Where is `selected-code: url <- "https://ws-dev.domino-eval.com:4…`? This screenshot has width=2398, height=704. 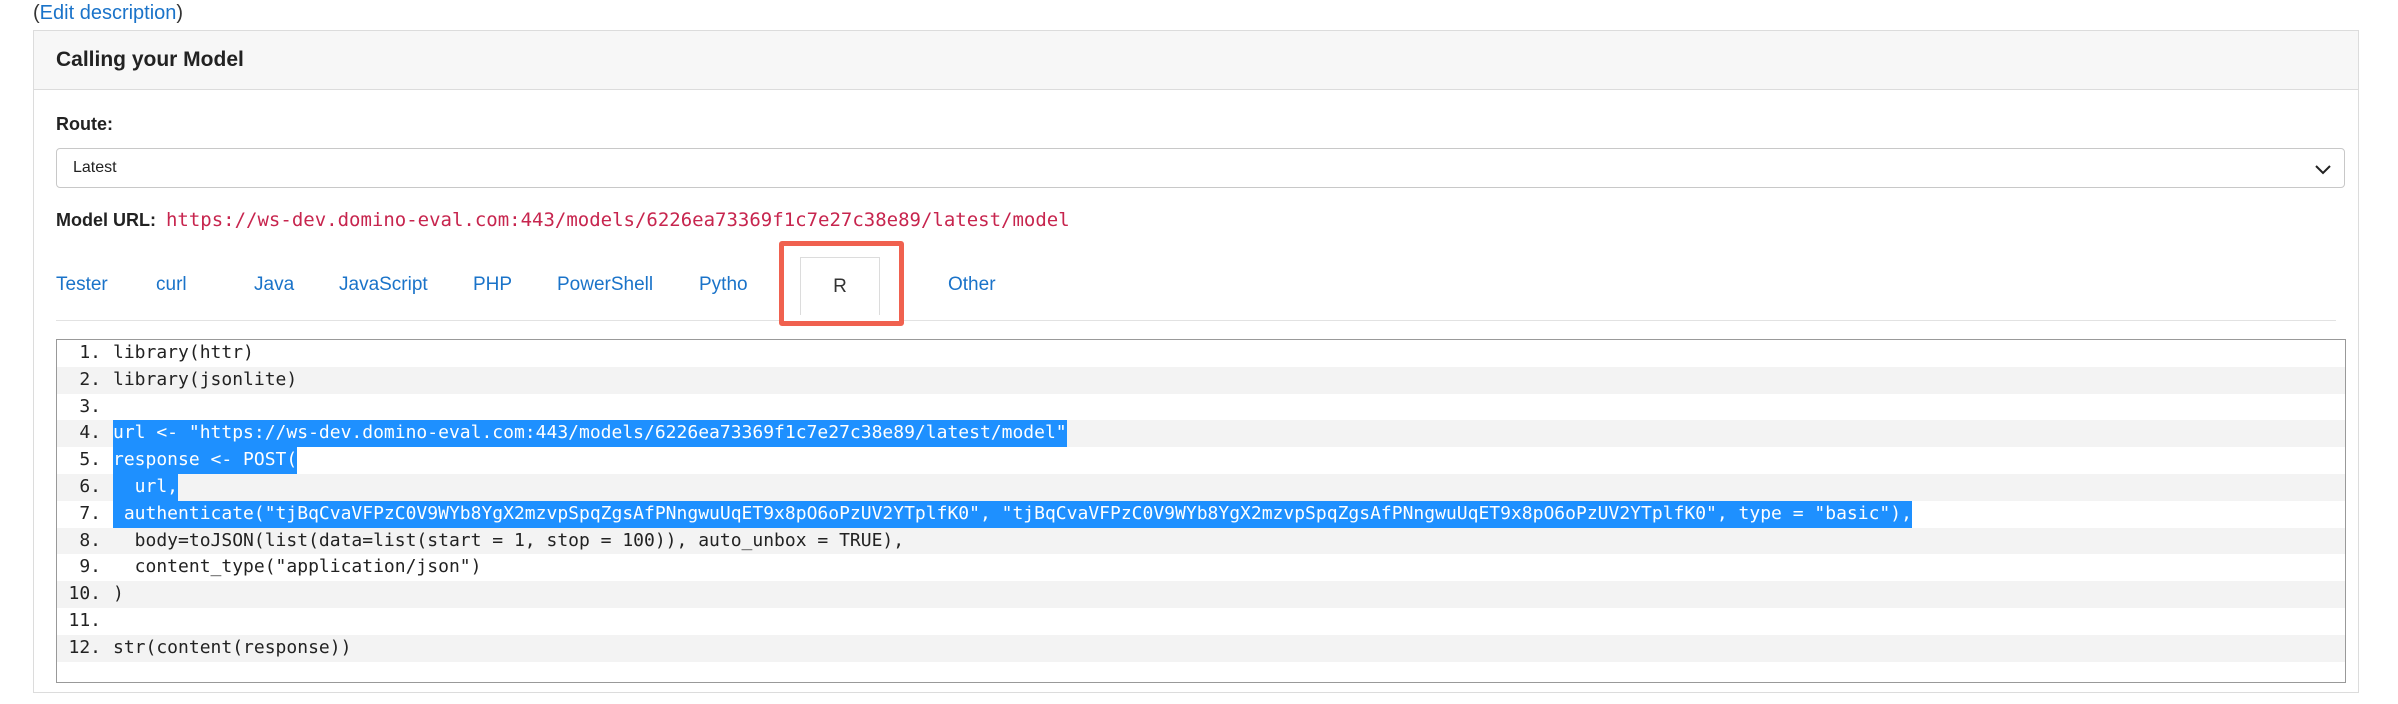
selected-code: url <- "https://ws-dev.domino-eval.com:4… is located at coordinates (590, 434).